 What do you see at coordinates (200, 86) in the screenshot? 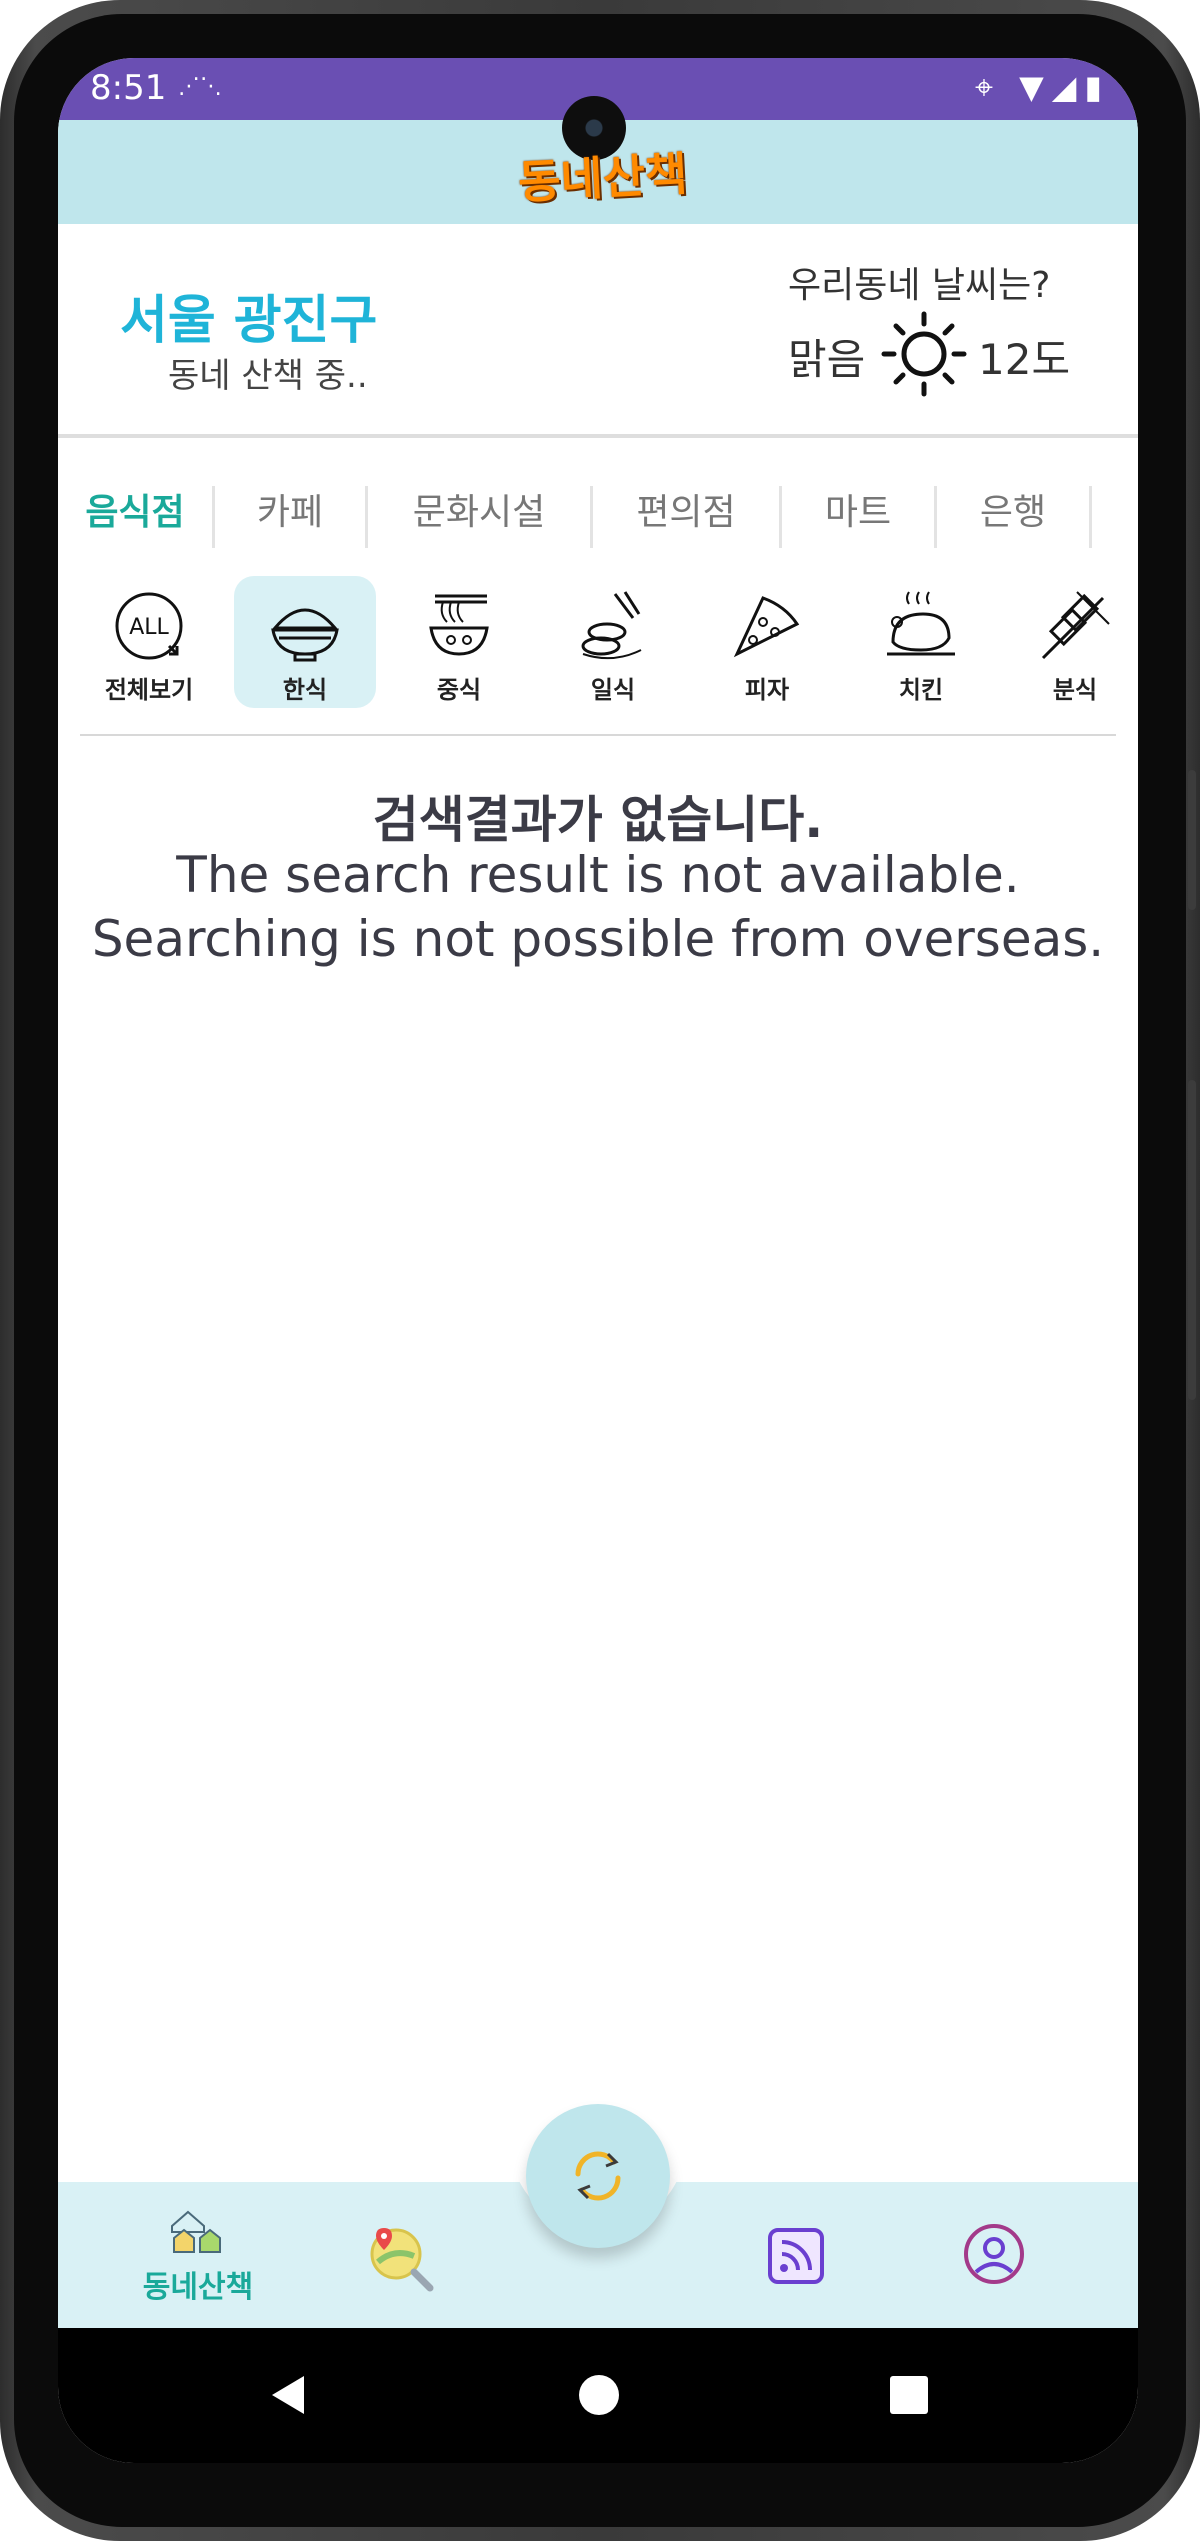
I see `notification-icon: ⋰⋱` at bounding box center [200, 86].